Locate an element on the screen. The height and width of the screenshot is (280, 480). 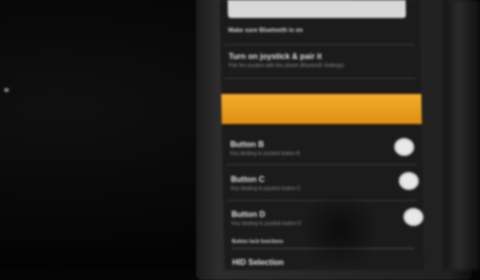
button-b-title: Button B is located at coordinates (247, 144).